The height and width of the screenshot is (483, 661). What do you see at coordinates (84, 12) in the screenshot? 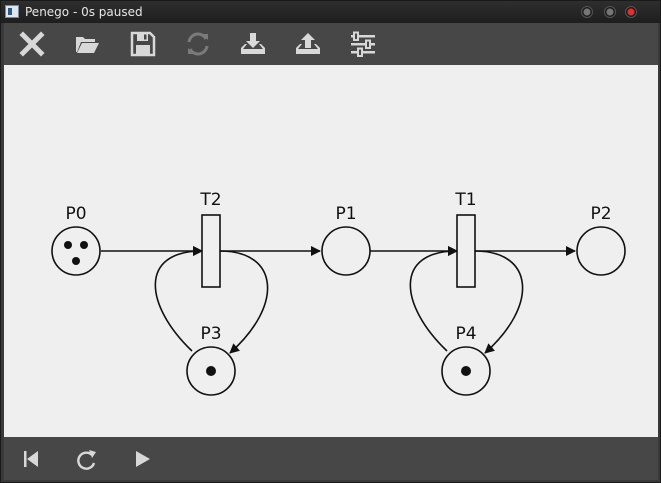
I see `window-title: Penego - 0s paused` at bounding box center [84, 12].